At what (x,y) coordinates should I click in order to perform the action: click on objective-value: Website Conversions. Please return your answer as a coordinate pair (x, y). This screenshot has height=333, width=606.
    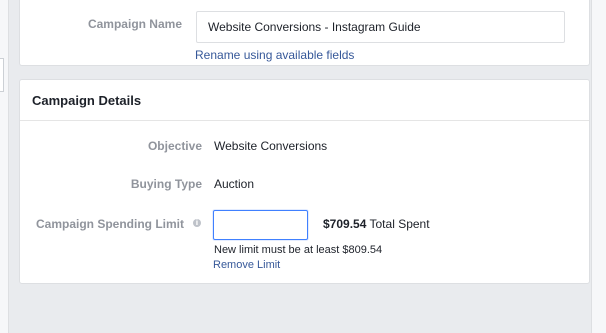
    Looking at the image, I should click on (271, 146).